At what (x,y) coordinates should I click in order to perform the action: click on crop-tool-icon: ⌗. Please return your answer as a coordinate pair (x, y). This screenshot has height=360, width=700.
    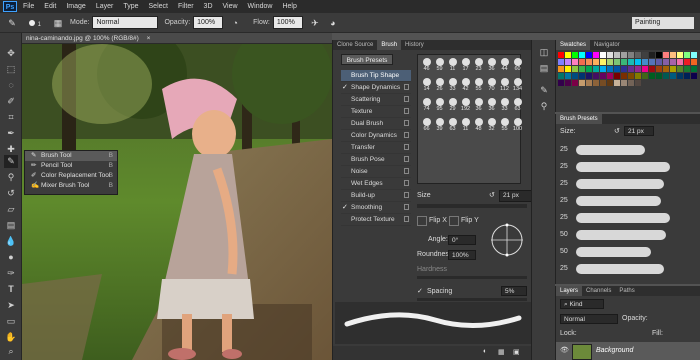
    Looking at the image, I should click on (11, 117).